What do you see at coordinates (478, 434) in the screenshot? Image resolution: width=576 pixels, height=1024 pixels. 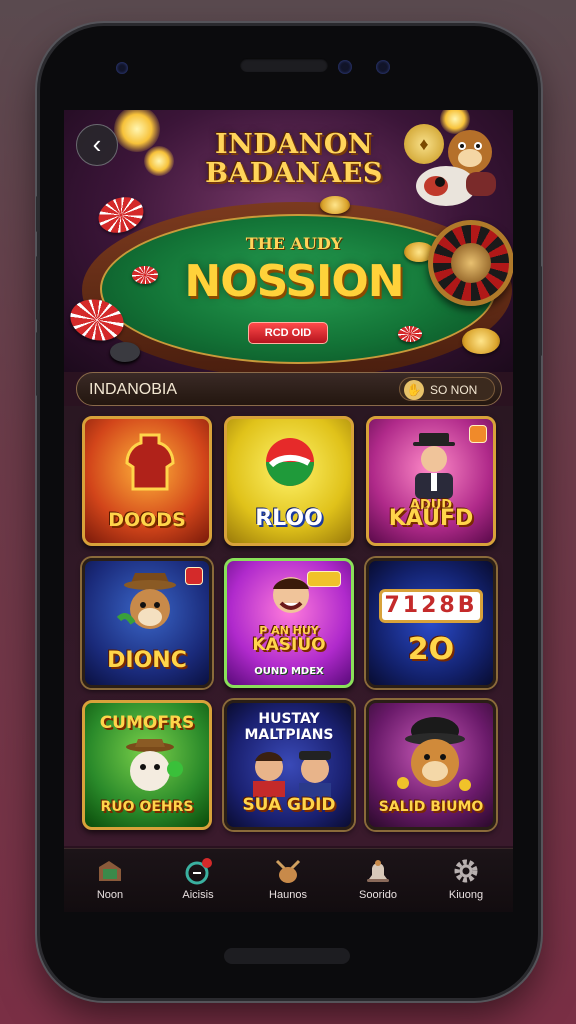 I see `new-badge-icon` at bounding box center [478, 434].